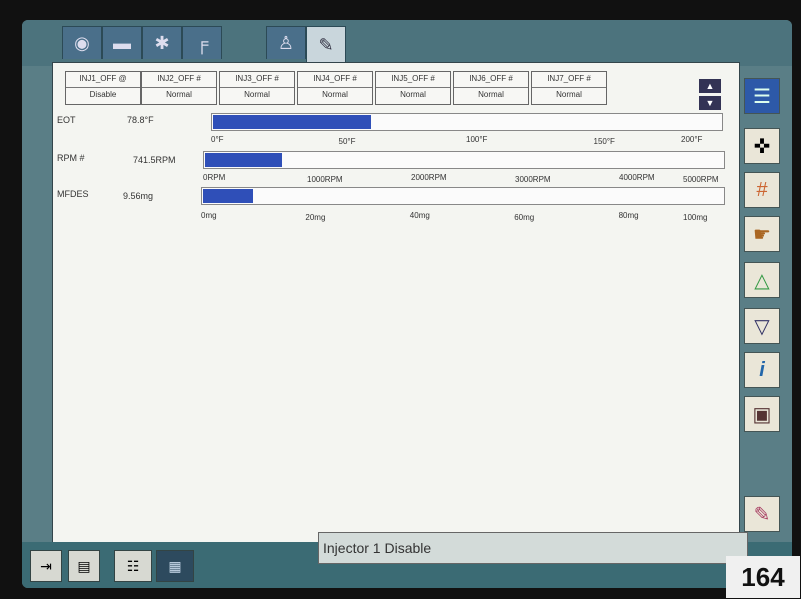 This screenshot has height=599, width=801. What do you see at coordinates (103, 80) in the screenshot?
I see `injector-name: INJ1_OFF @` at bounding box center [103, 80].